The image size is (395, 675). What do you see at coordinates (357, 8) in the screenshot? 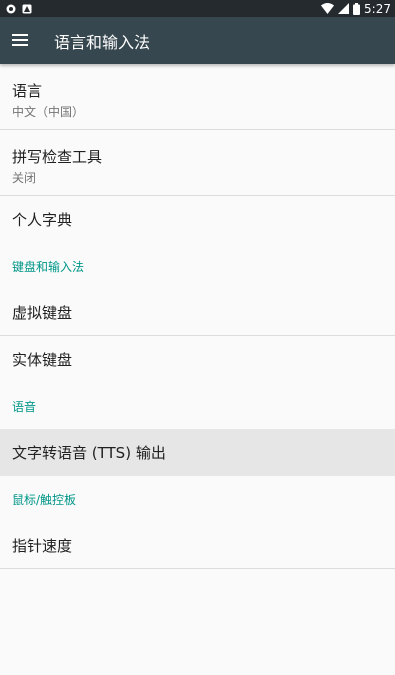
I see `battery-icon` at bounding box center [357, 8].